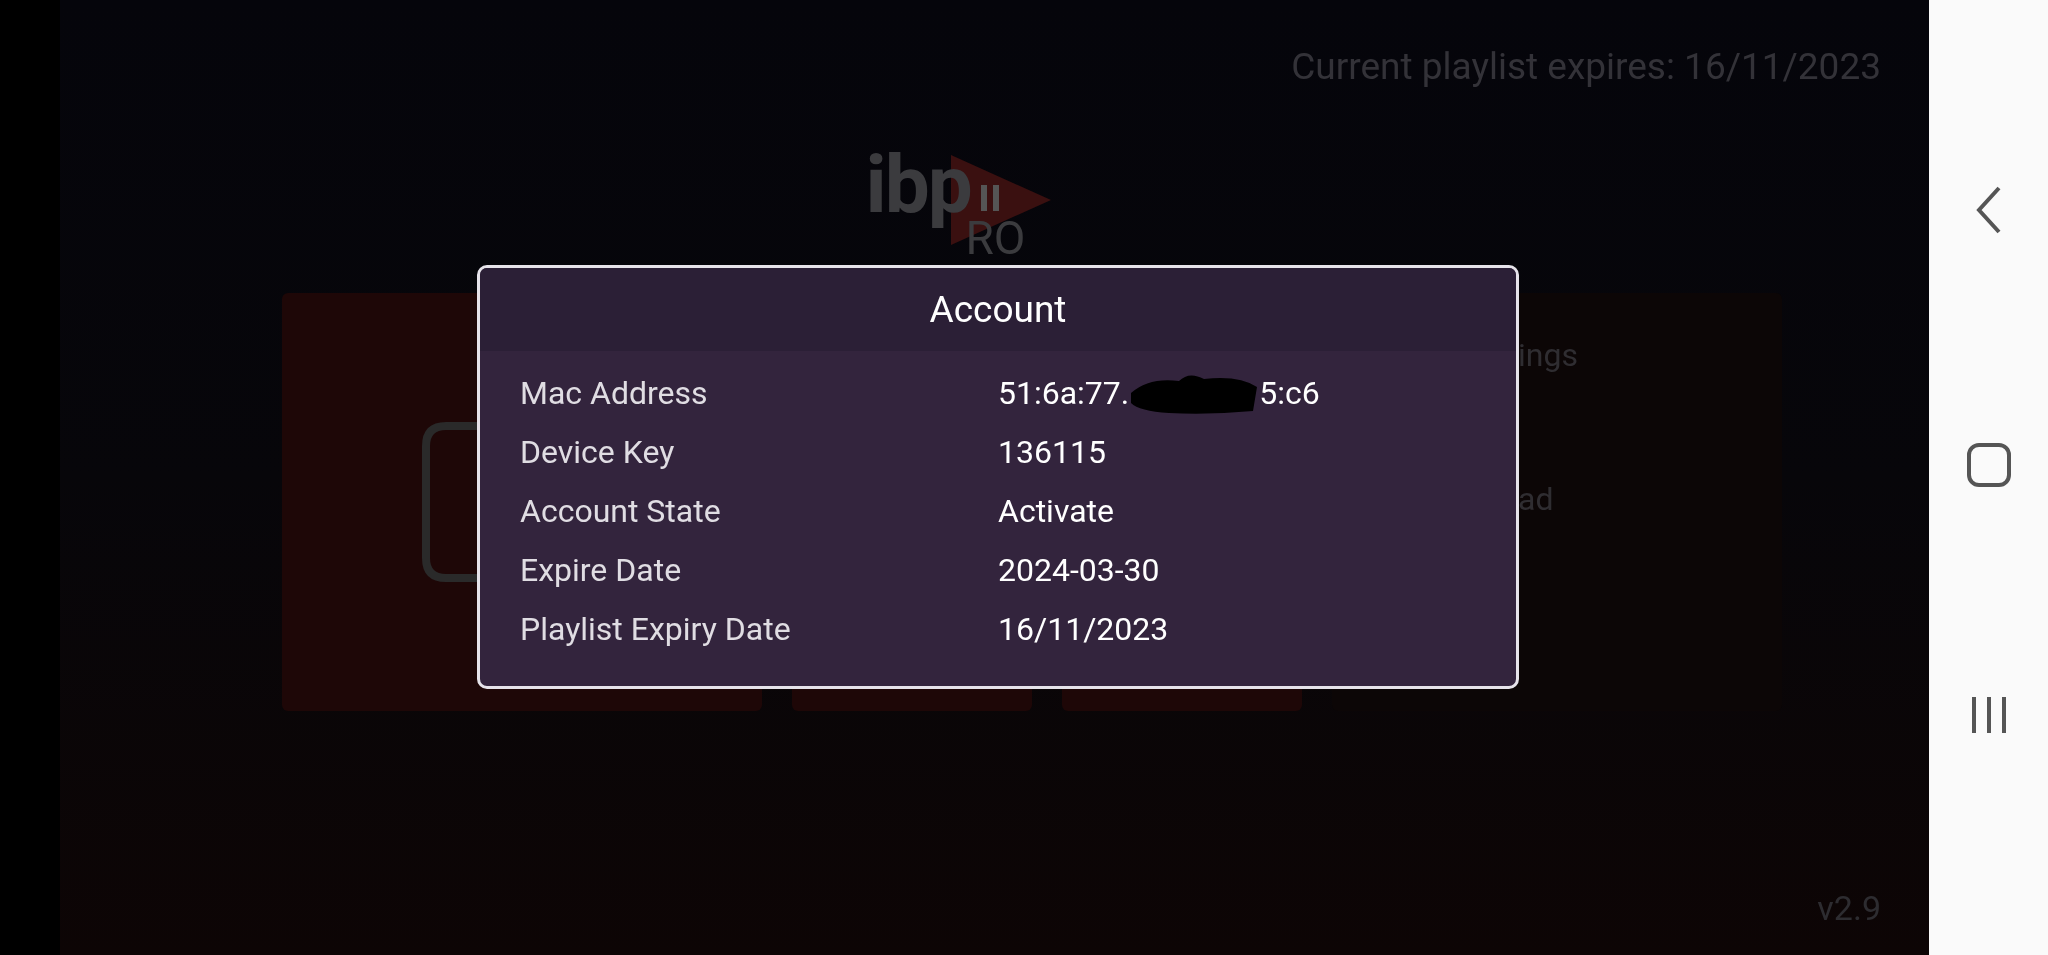 The image size is (2048, 955). Describe the element at coordinates (598, 452) in the screenshot. I see `field-label: Device Key` at that location.